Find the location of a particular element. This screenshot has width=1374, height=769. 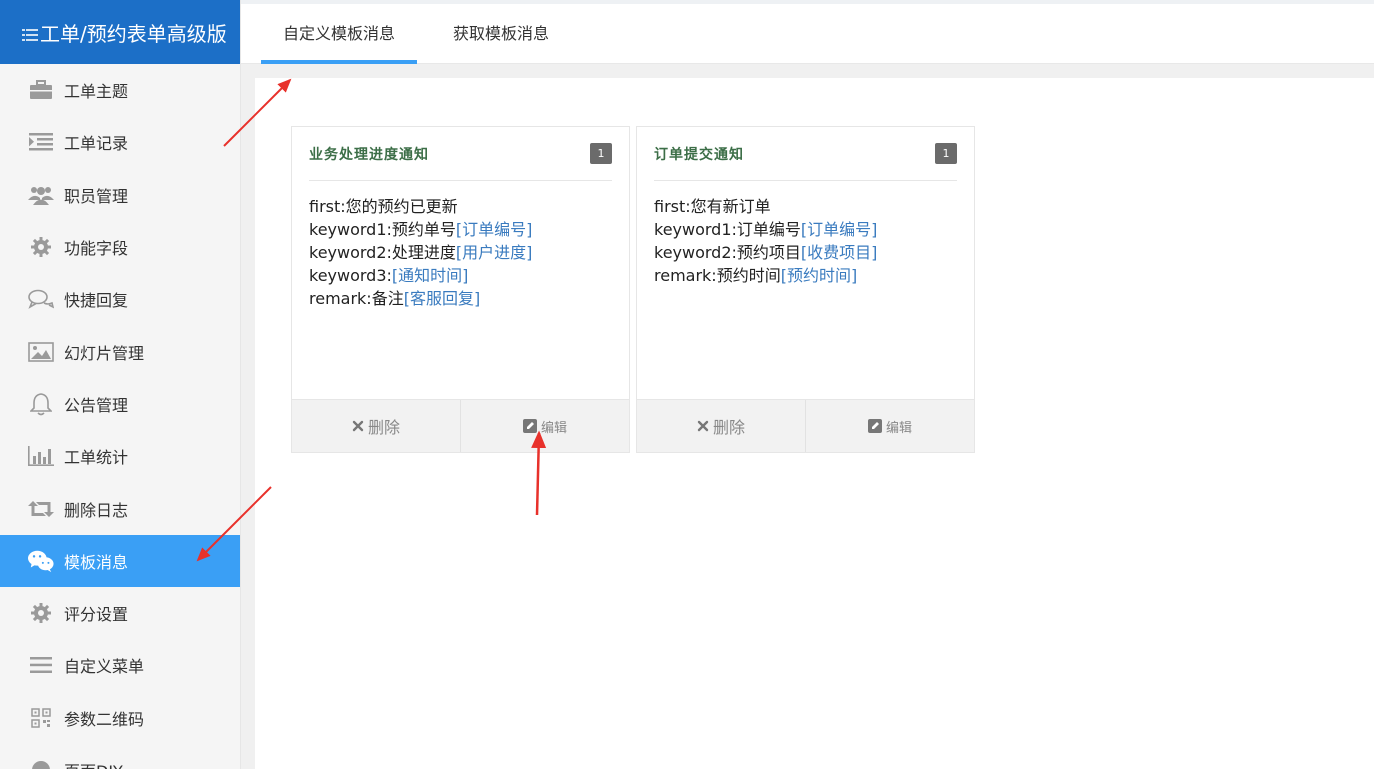

sidebar-item-6: 幻灯片管理 is located at coordinates (120, 351).